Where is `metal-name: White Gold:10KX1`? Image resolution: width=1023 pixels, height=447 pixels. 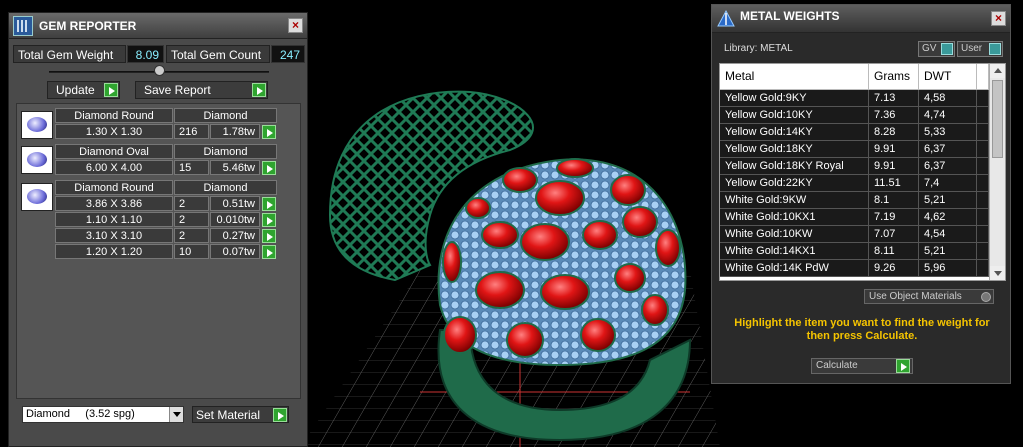 metal-name: White Gold:10KX1 is located at coordinates (794, 217).